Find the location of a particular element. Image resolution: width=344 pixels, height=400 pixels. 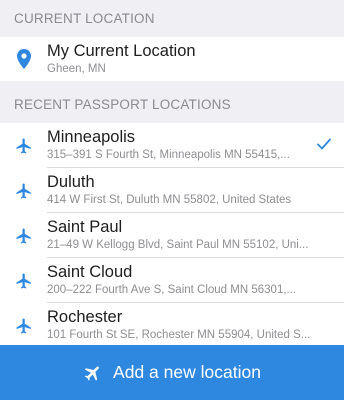

current-location-subtitle: Gheen, MN is located at coordinates (76, 68).